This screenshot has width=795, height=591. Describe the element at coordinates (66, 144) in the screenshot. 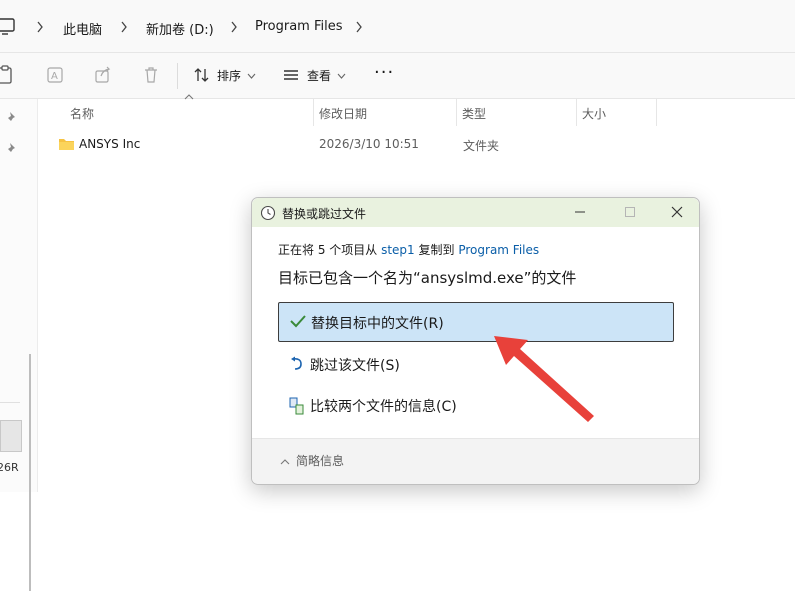

I see `folder-icon` at that location.